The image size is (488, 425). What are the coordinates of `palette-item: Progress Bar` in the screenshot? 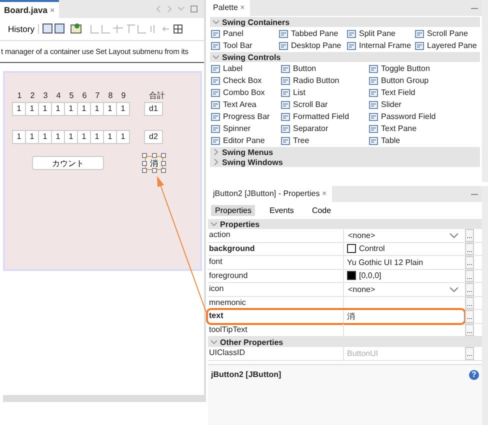 It's located at (246, 116).